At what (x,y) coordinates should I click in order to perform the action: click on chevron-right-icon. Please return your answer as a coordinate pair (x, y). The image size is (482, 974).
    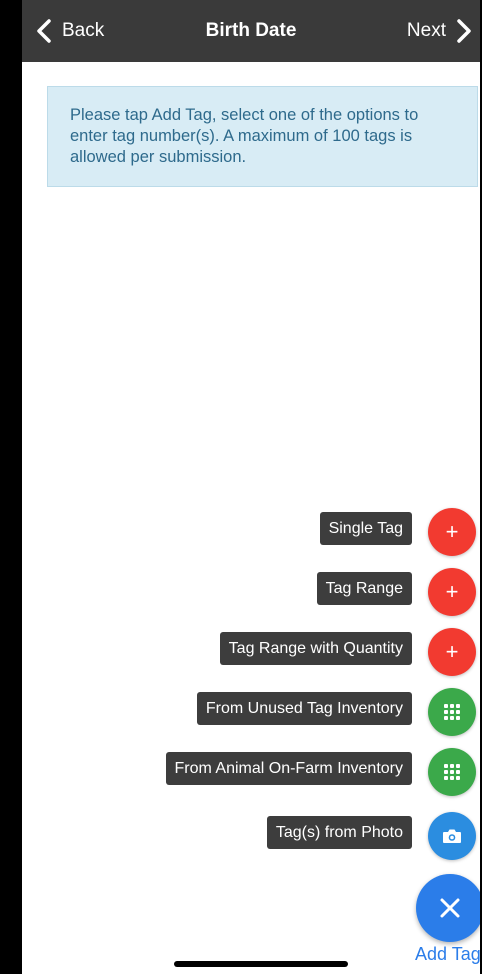
    Looking at the image, I should click on (464, 31).